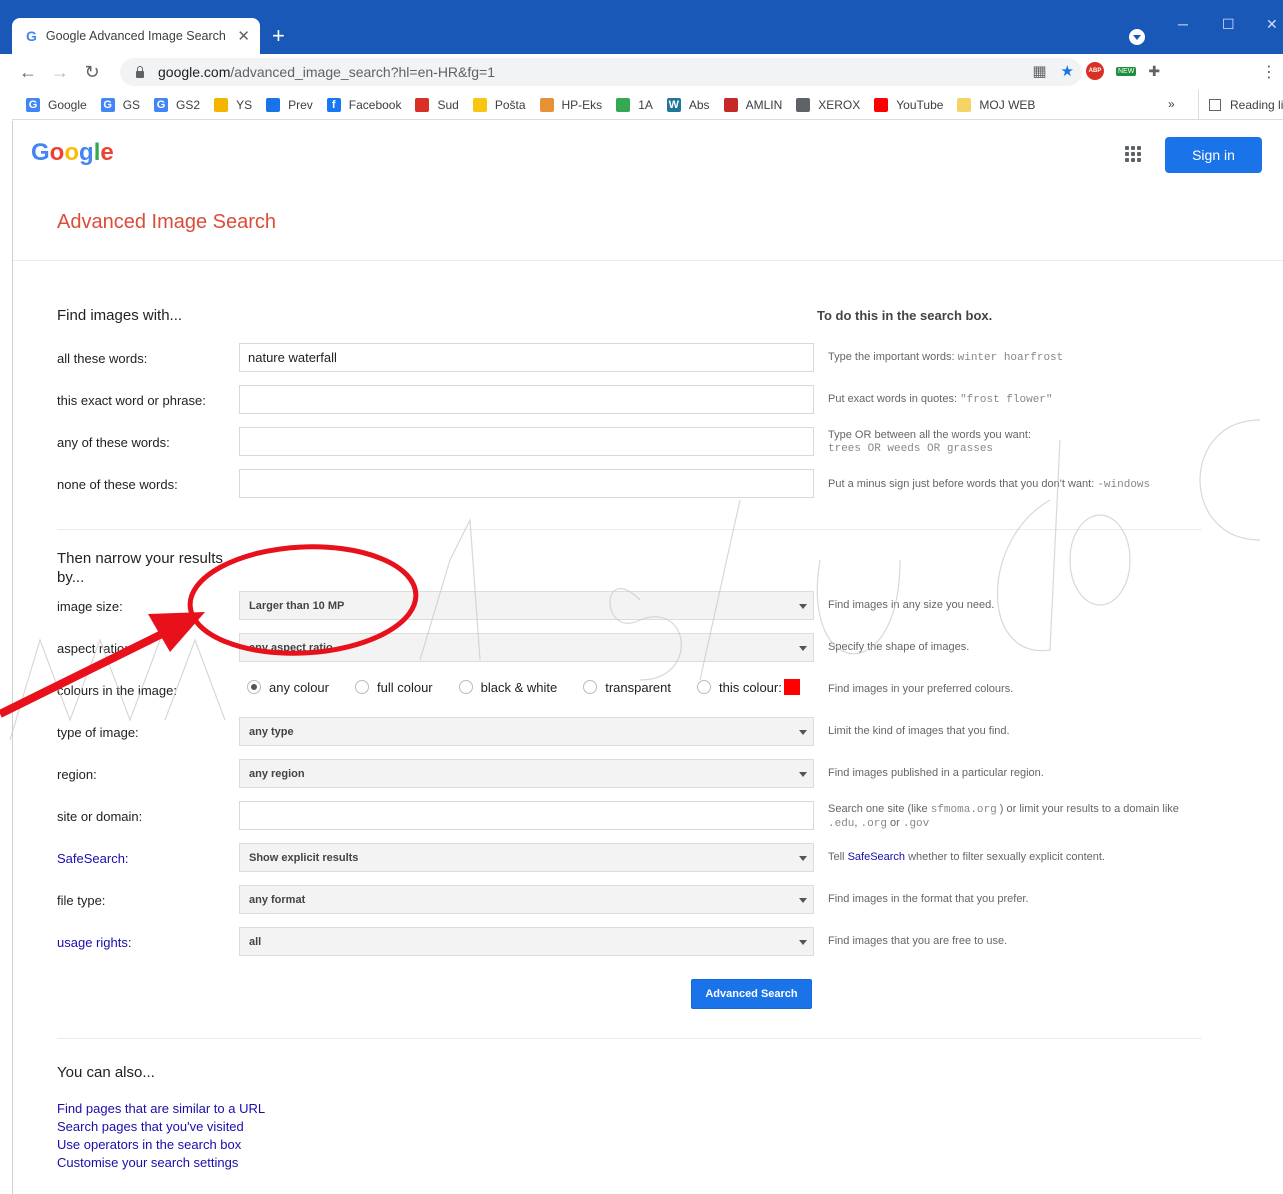 The width and height of the screenshot is (1283, 1194). What do you see at coordinates (791, 687) in the screenshot?
I see `colour-swatch` at bounding box center [791, 687].